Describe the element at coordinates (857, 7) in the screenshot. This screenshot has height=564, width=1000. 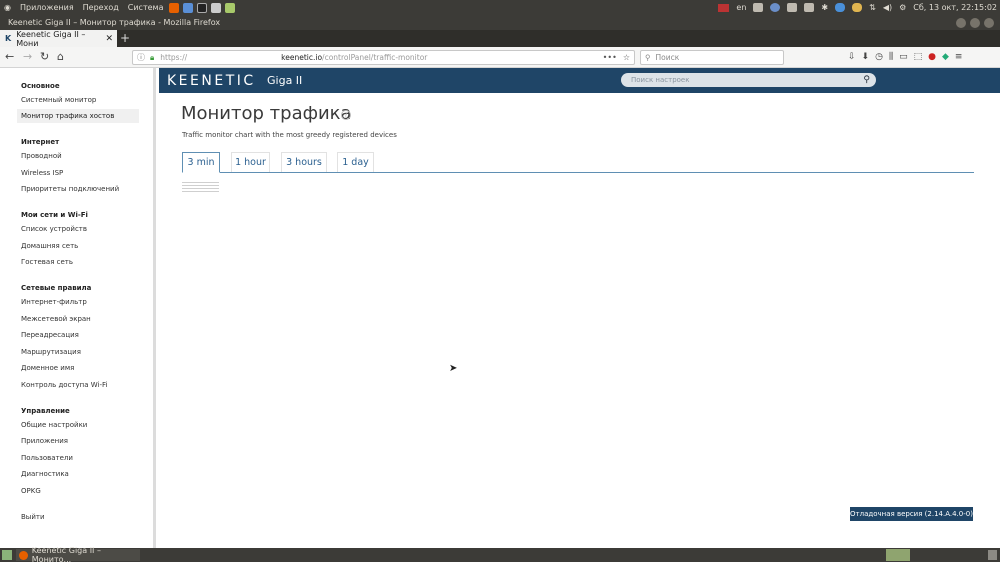
I see `weather-icon` at that location.